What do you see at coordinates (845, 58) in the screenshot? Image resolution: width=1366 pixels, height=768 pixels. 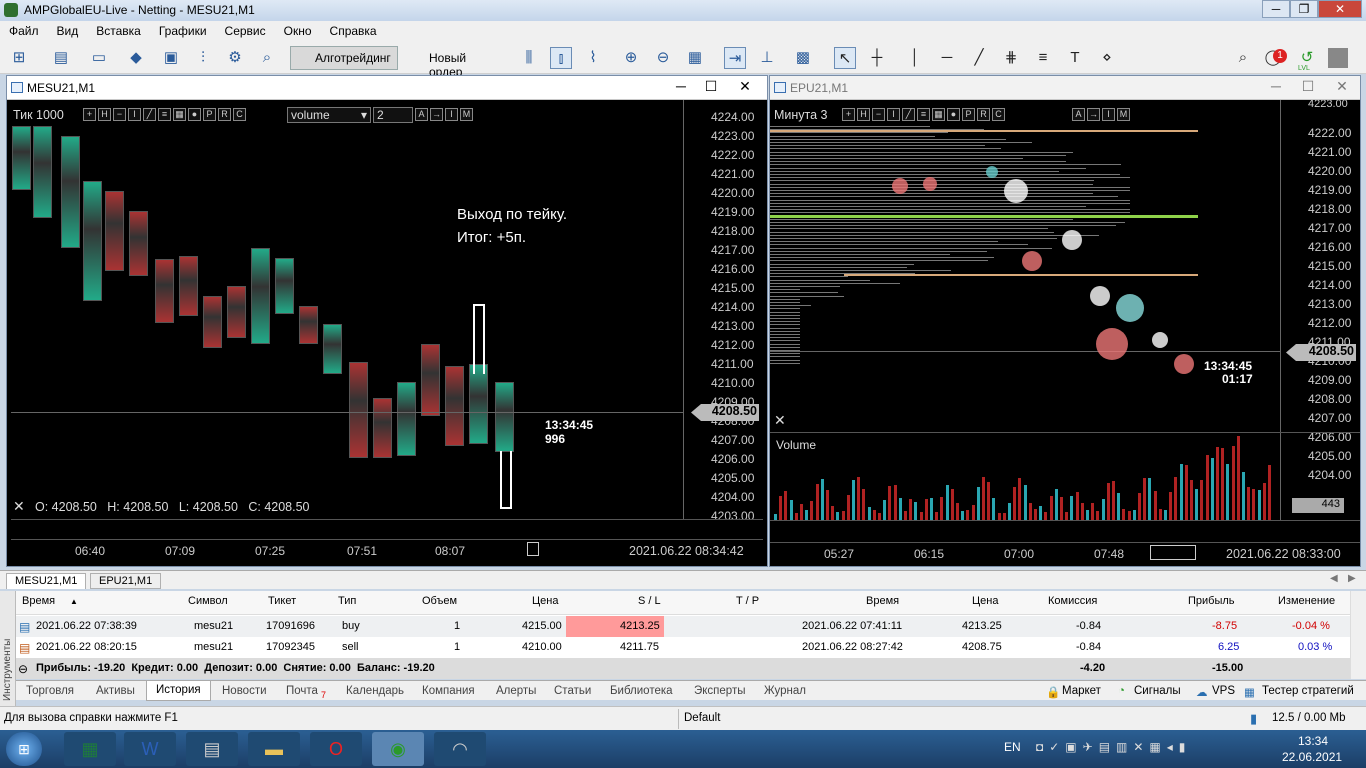 I see `cursor-icon: ↖` at bounding box center [845, 58].